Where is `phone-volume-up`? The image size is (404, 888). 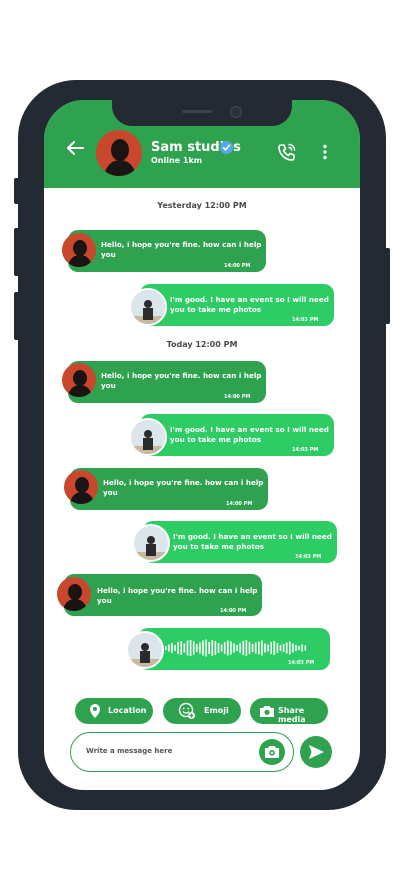 phone-volume-up is located at coordinates (17, 252).